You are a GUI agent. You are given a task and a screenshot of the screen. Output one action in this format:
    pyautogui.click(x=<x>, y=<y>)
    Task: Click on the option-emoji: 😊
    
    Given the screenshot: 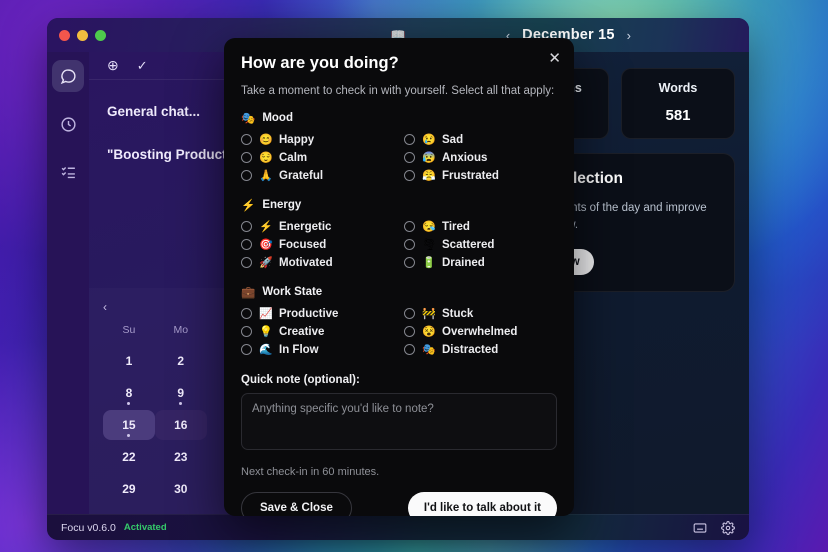 What is the action you would take?
    pyautogui.click(x=266, y=140)
    